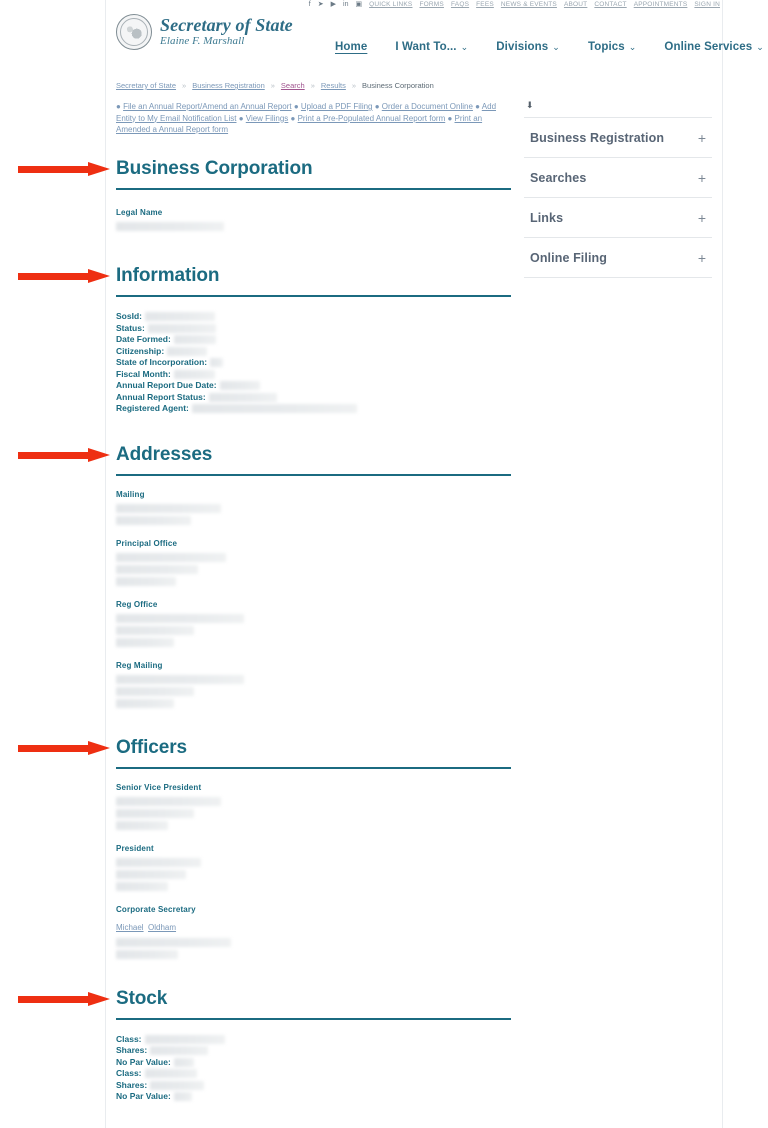  Describe the element at coordinates (610, 5) in the screenshot. I see `utility-link-contact: CONTACT` at that location.